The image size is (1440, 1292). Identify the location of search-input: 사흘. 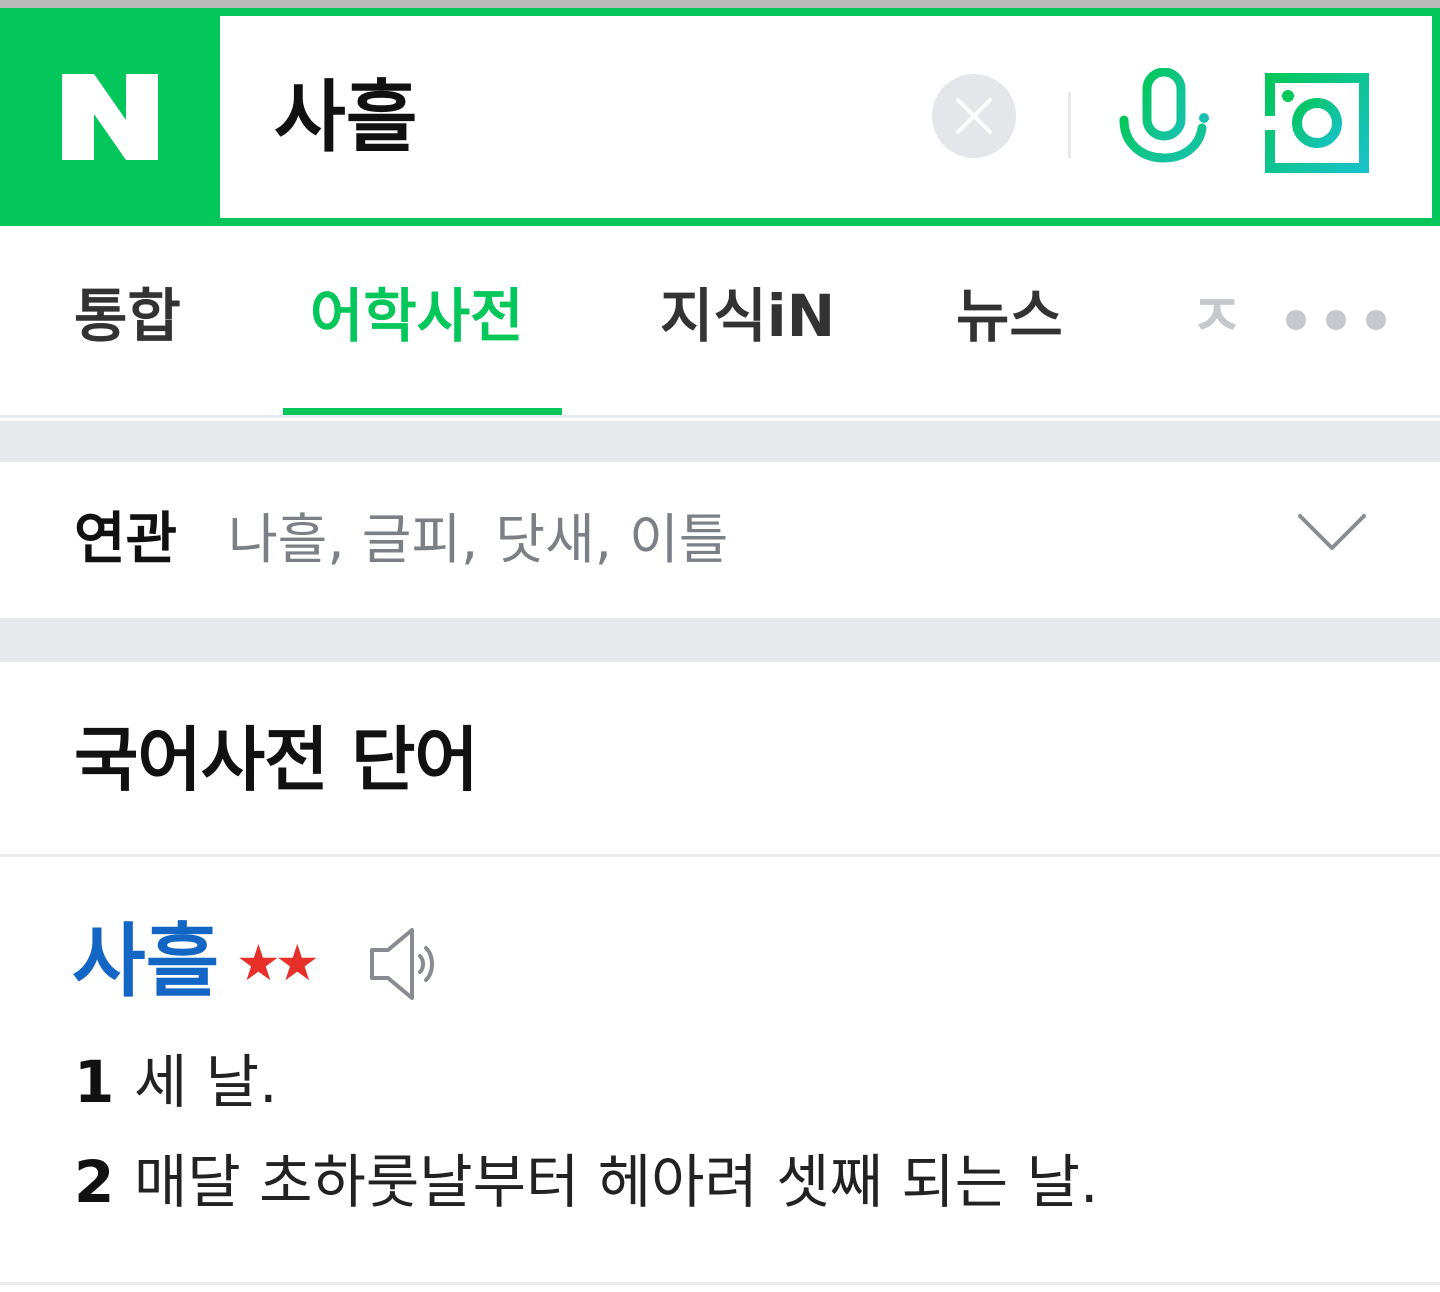
(346, 118).